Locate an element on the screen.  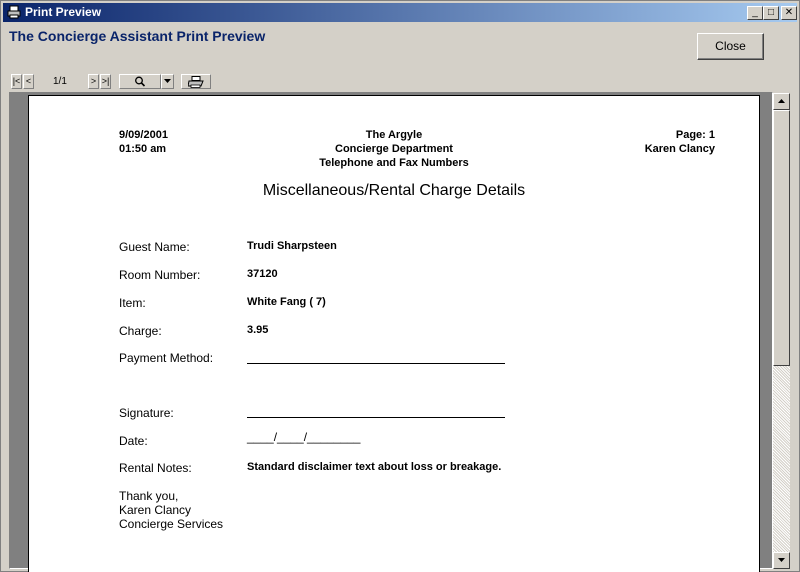
payment-method-line is located at coordinates (376, 363).